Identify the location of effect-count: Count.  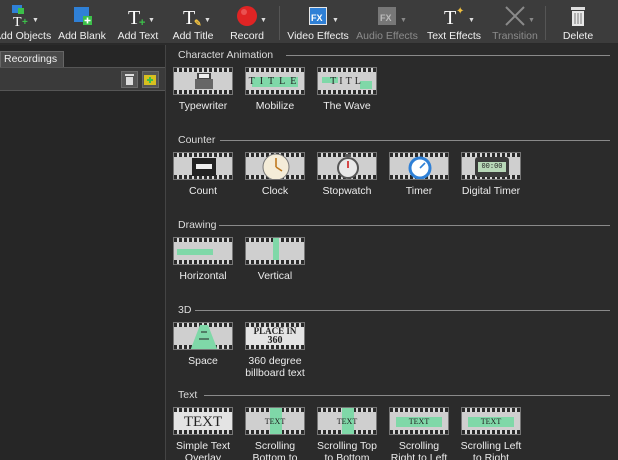
(203, 174).